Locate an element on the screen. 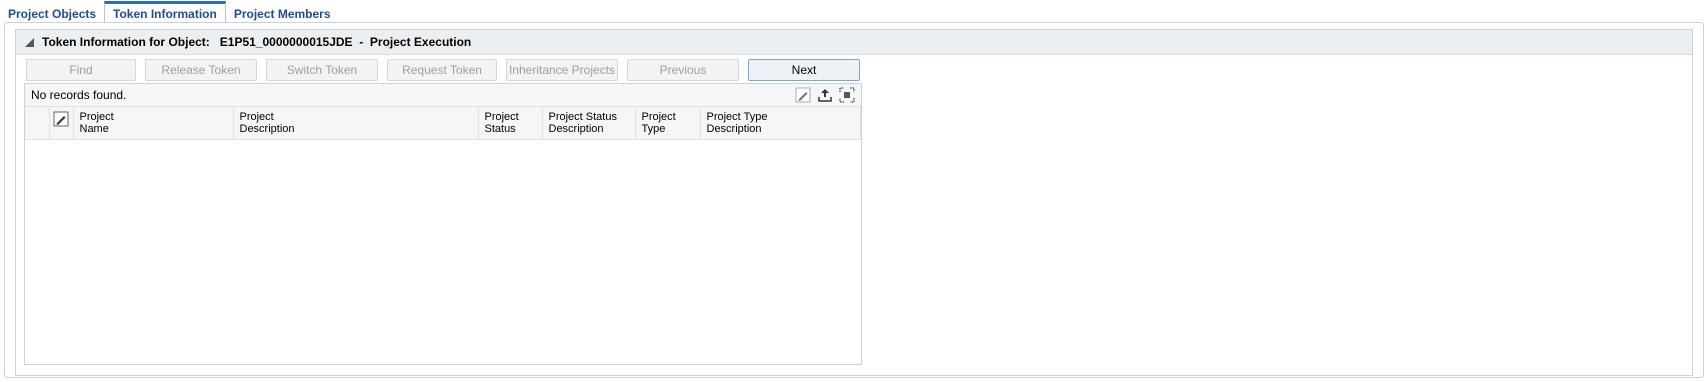 The height and width of the screenshot is (382, 1708). column-header-project-status: Project Status is located at coordinates (510, 123).